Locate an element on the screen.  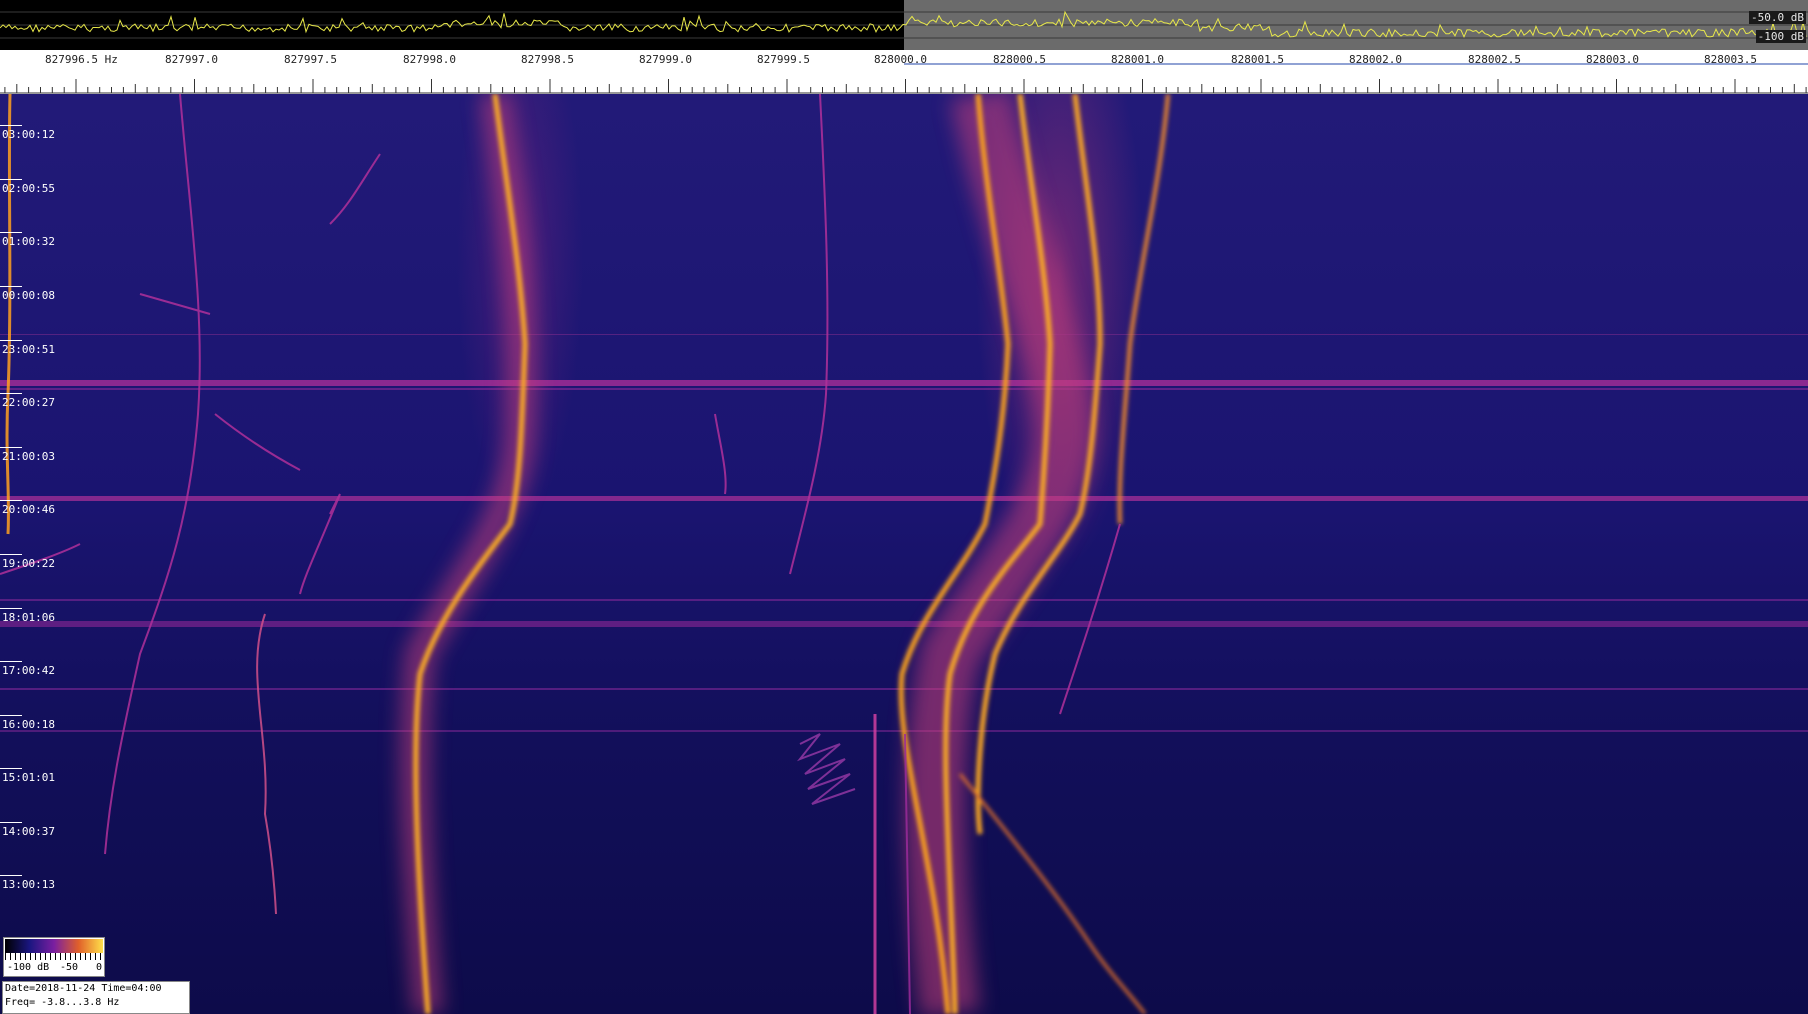
time-label: 02:00:55 is located at coordinates (27, 187).